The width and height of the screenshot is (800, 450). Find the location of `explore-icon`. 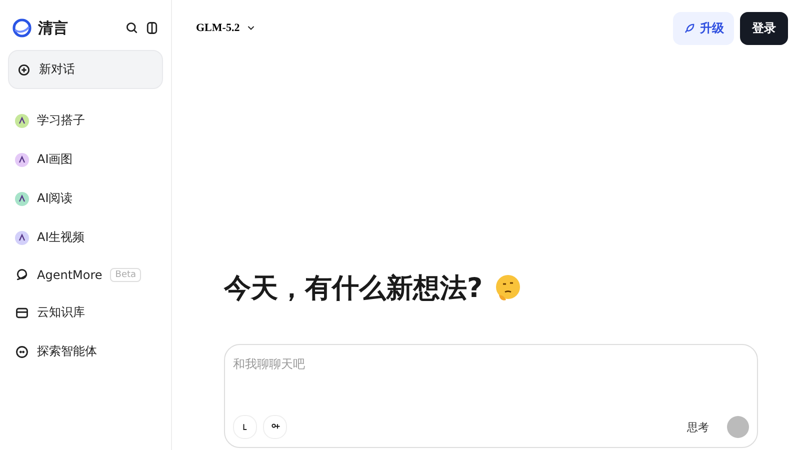

explore-icon is located at coordinates (22, 351).